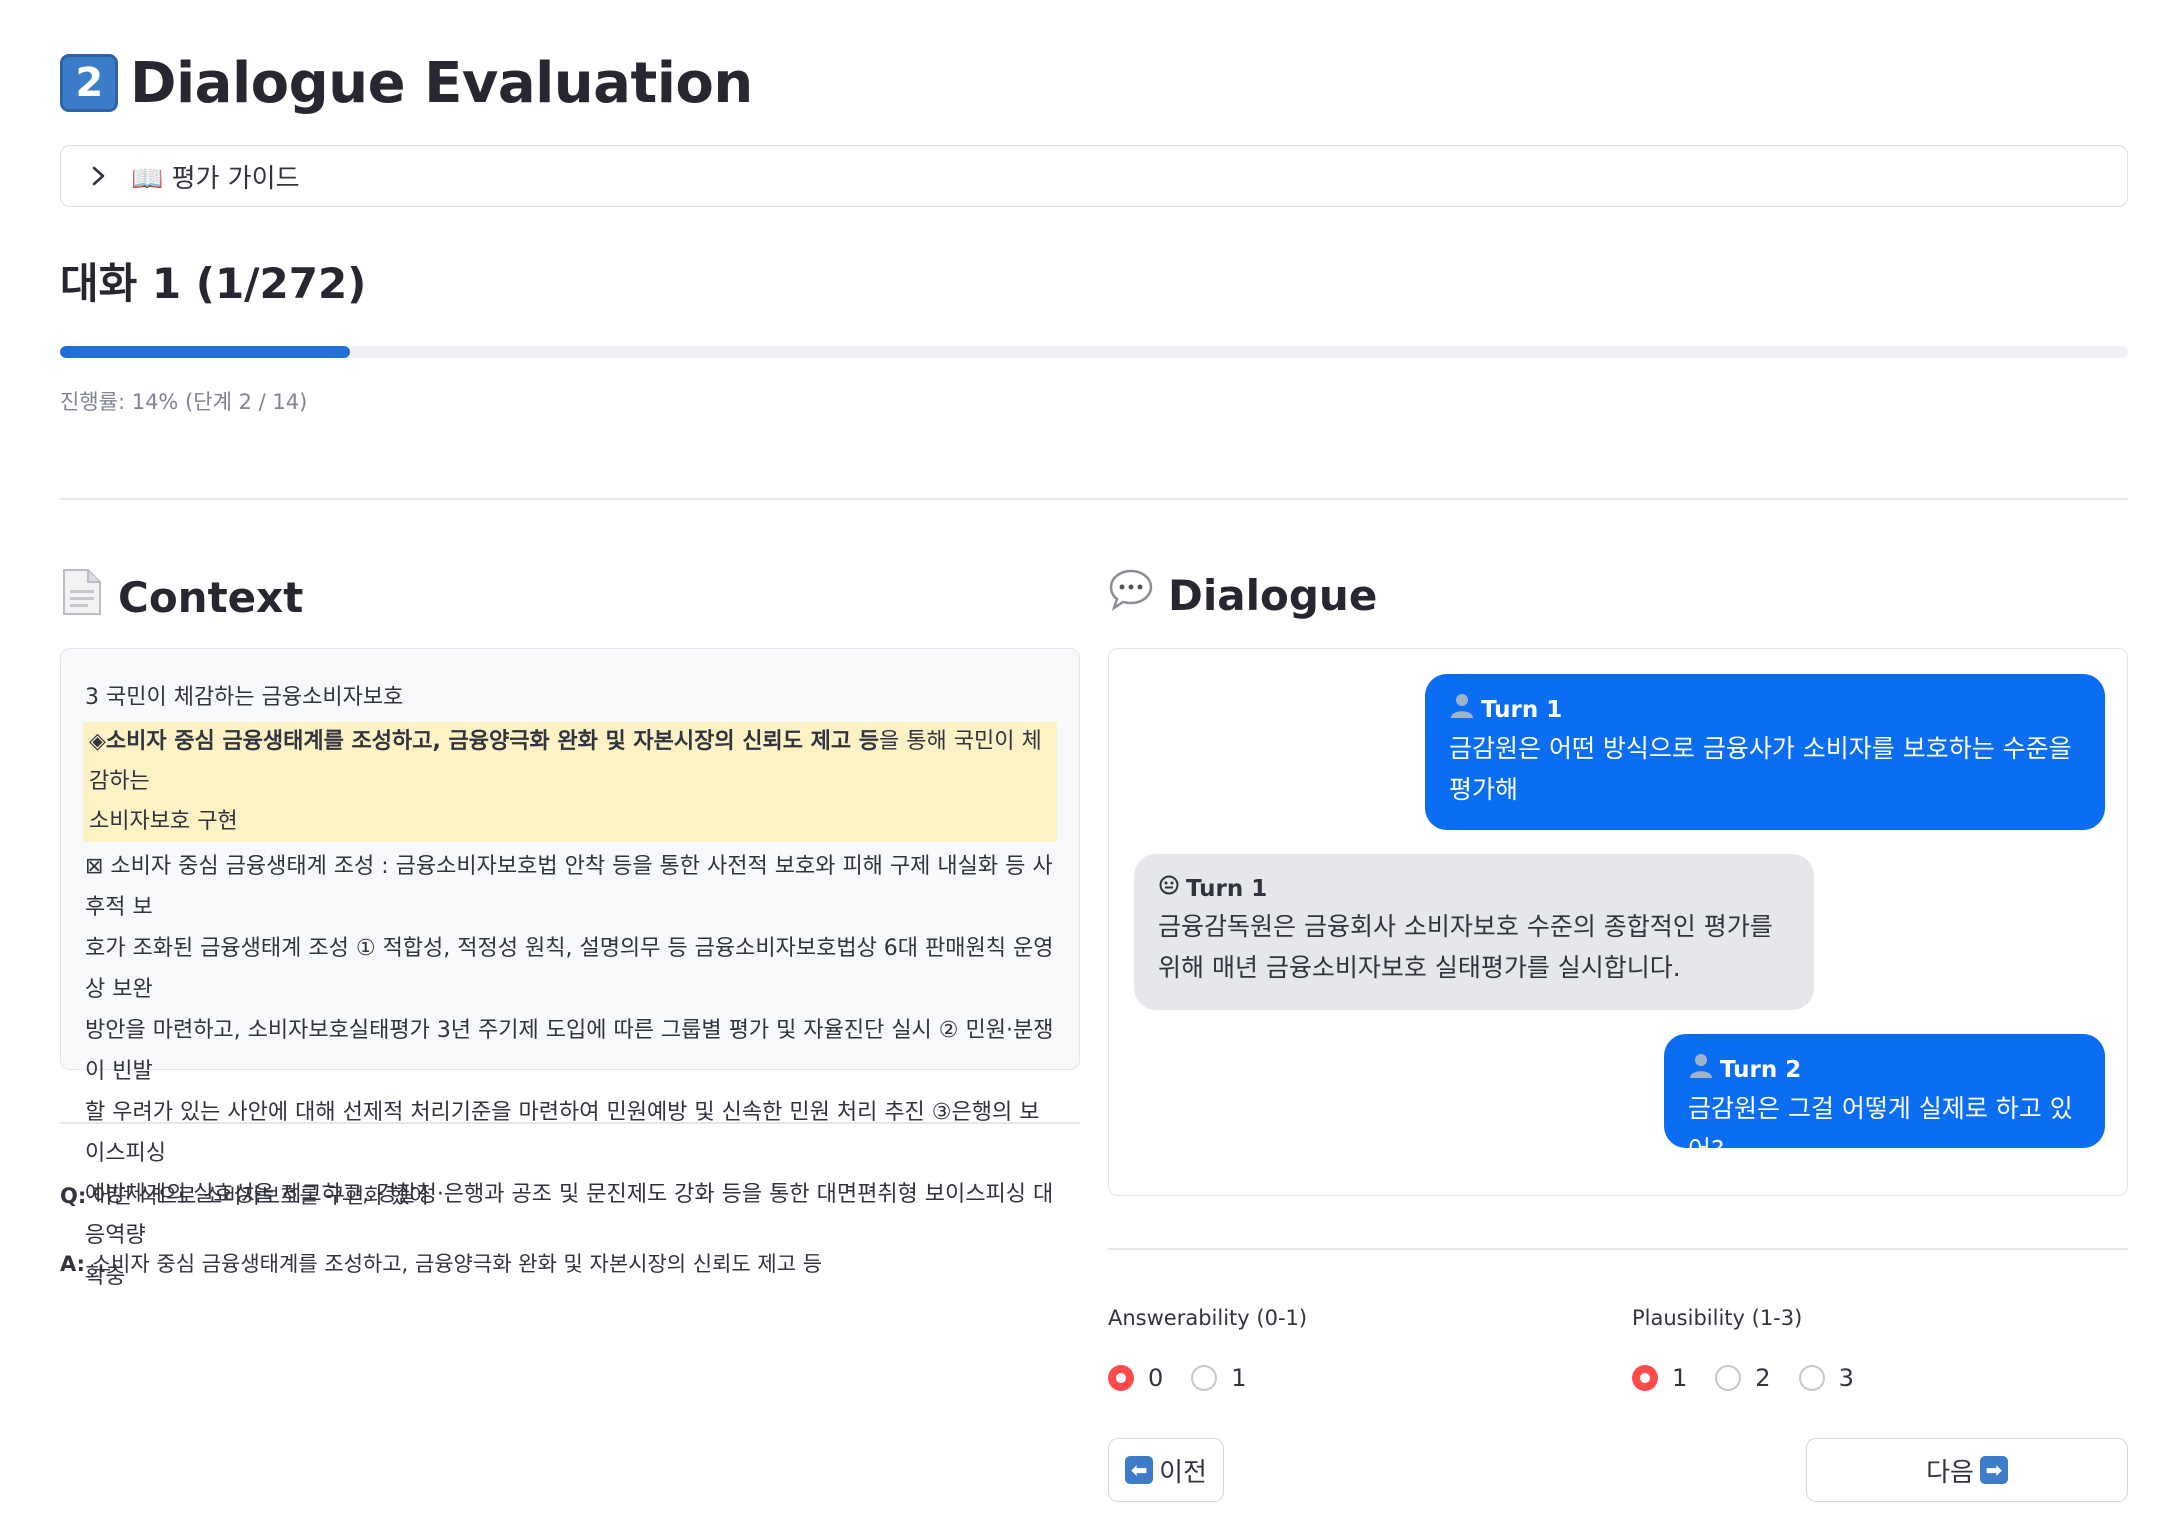 This screenshot has height=1524, width=2162. Describe the element at coordinates (244, 697) in the screenshot. I see `context-line: 3 국민이 체감하는 금융소비자보호` at that location.